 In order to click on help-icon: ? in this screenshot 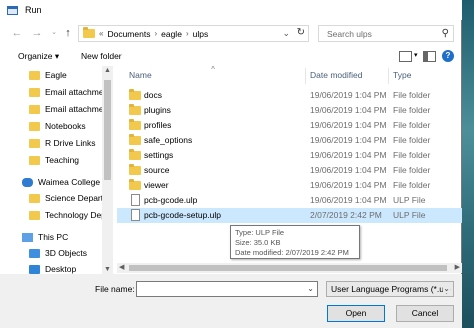, I will do `click(448, 56)`.